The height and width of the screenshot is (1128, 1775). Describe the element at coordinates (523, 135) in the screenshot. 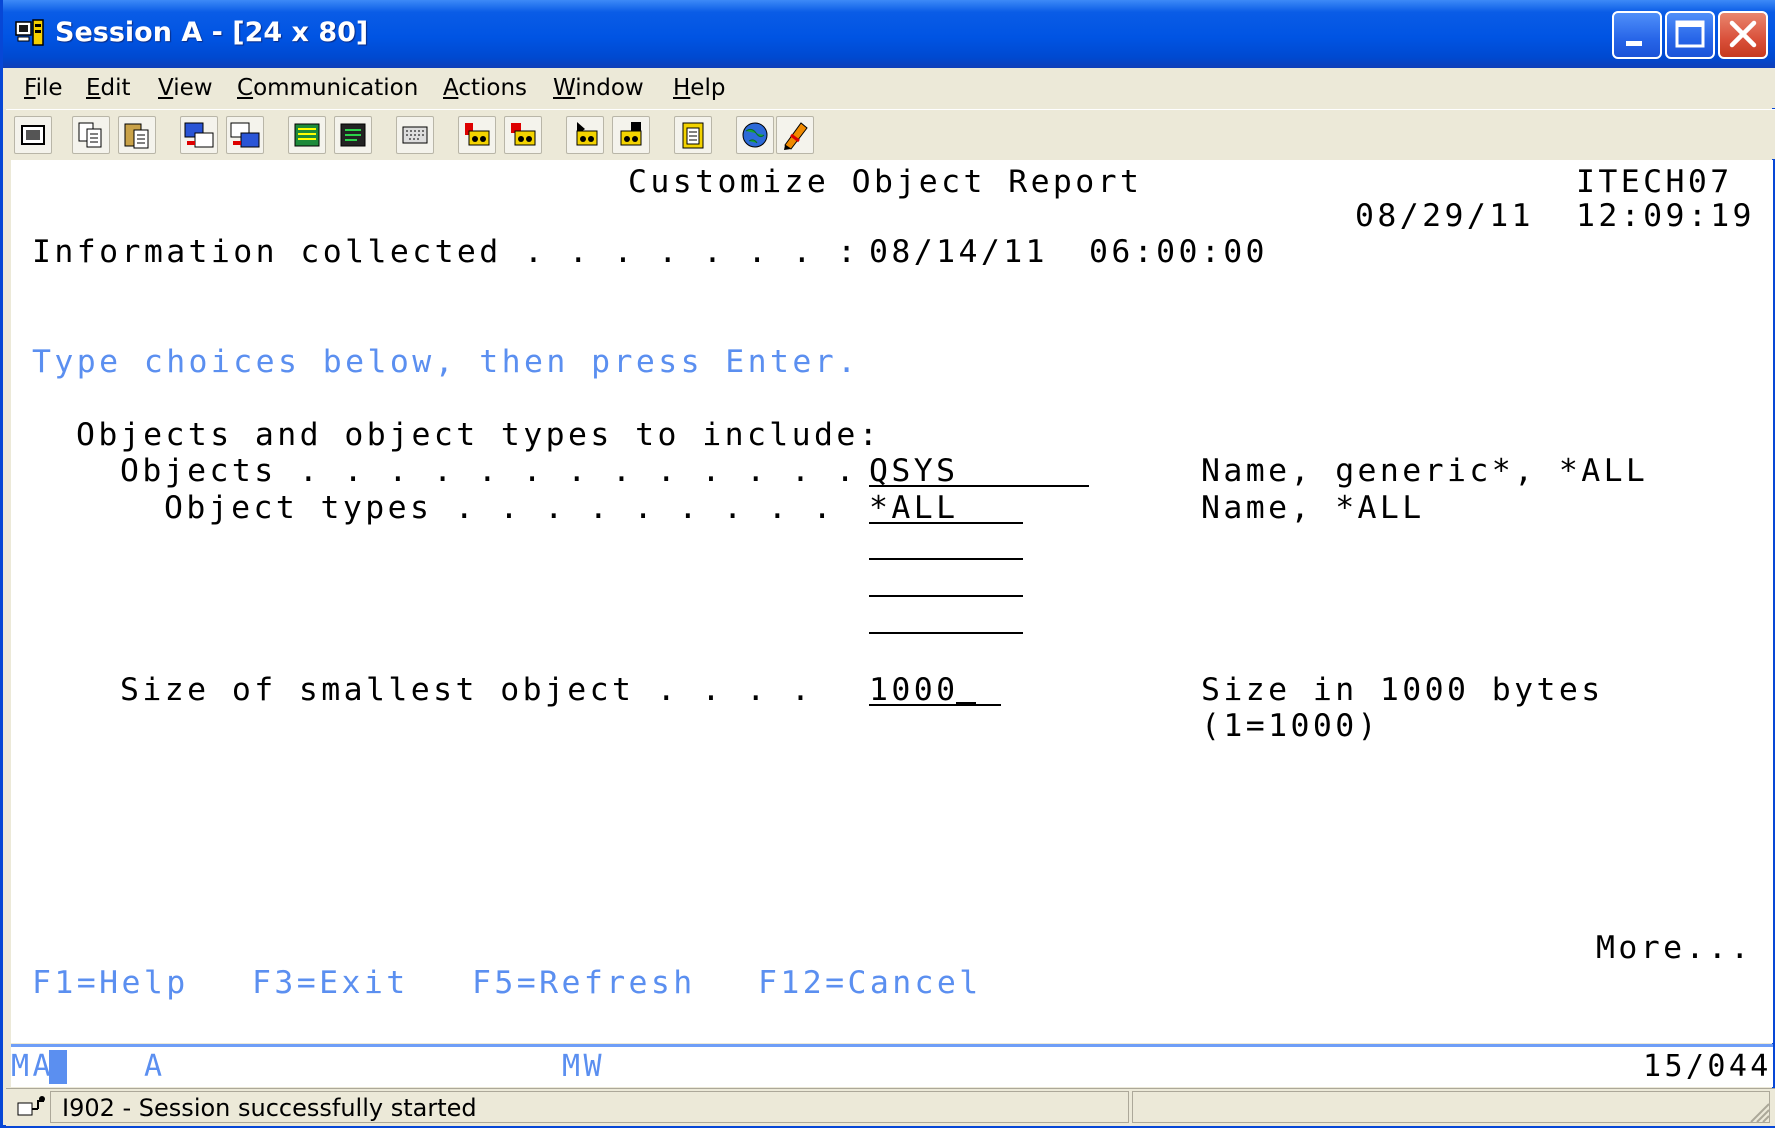

I see `stop-macro-icon` at that location.